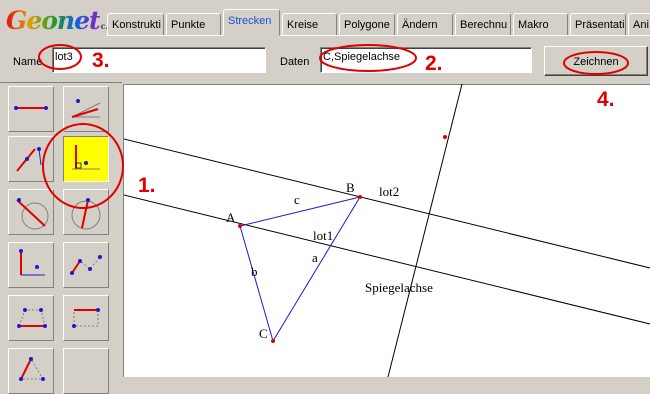  I want to click on tool-palette, so click(61, 238).